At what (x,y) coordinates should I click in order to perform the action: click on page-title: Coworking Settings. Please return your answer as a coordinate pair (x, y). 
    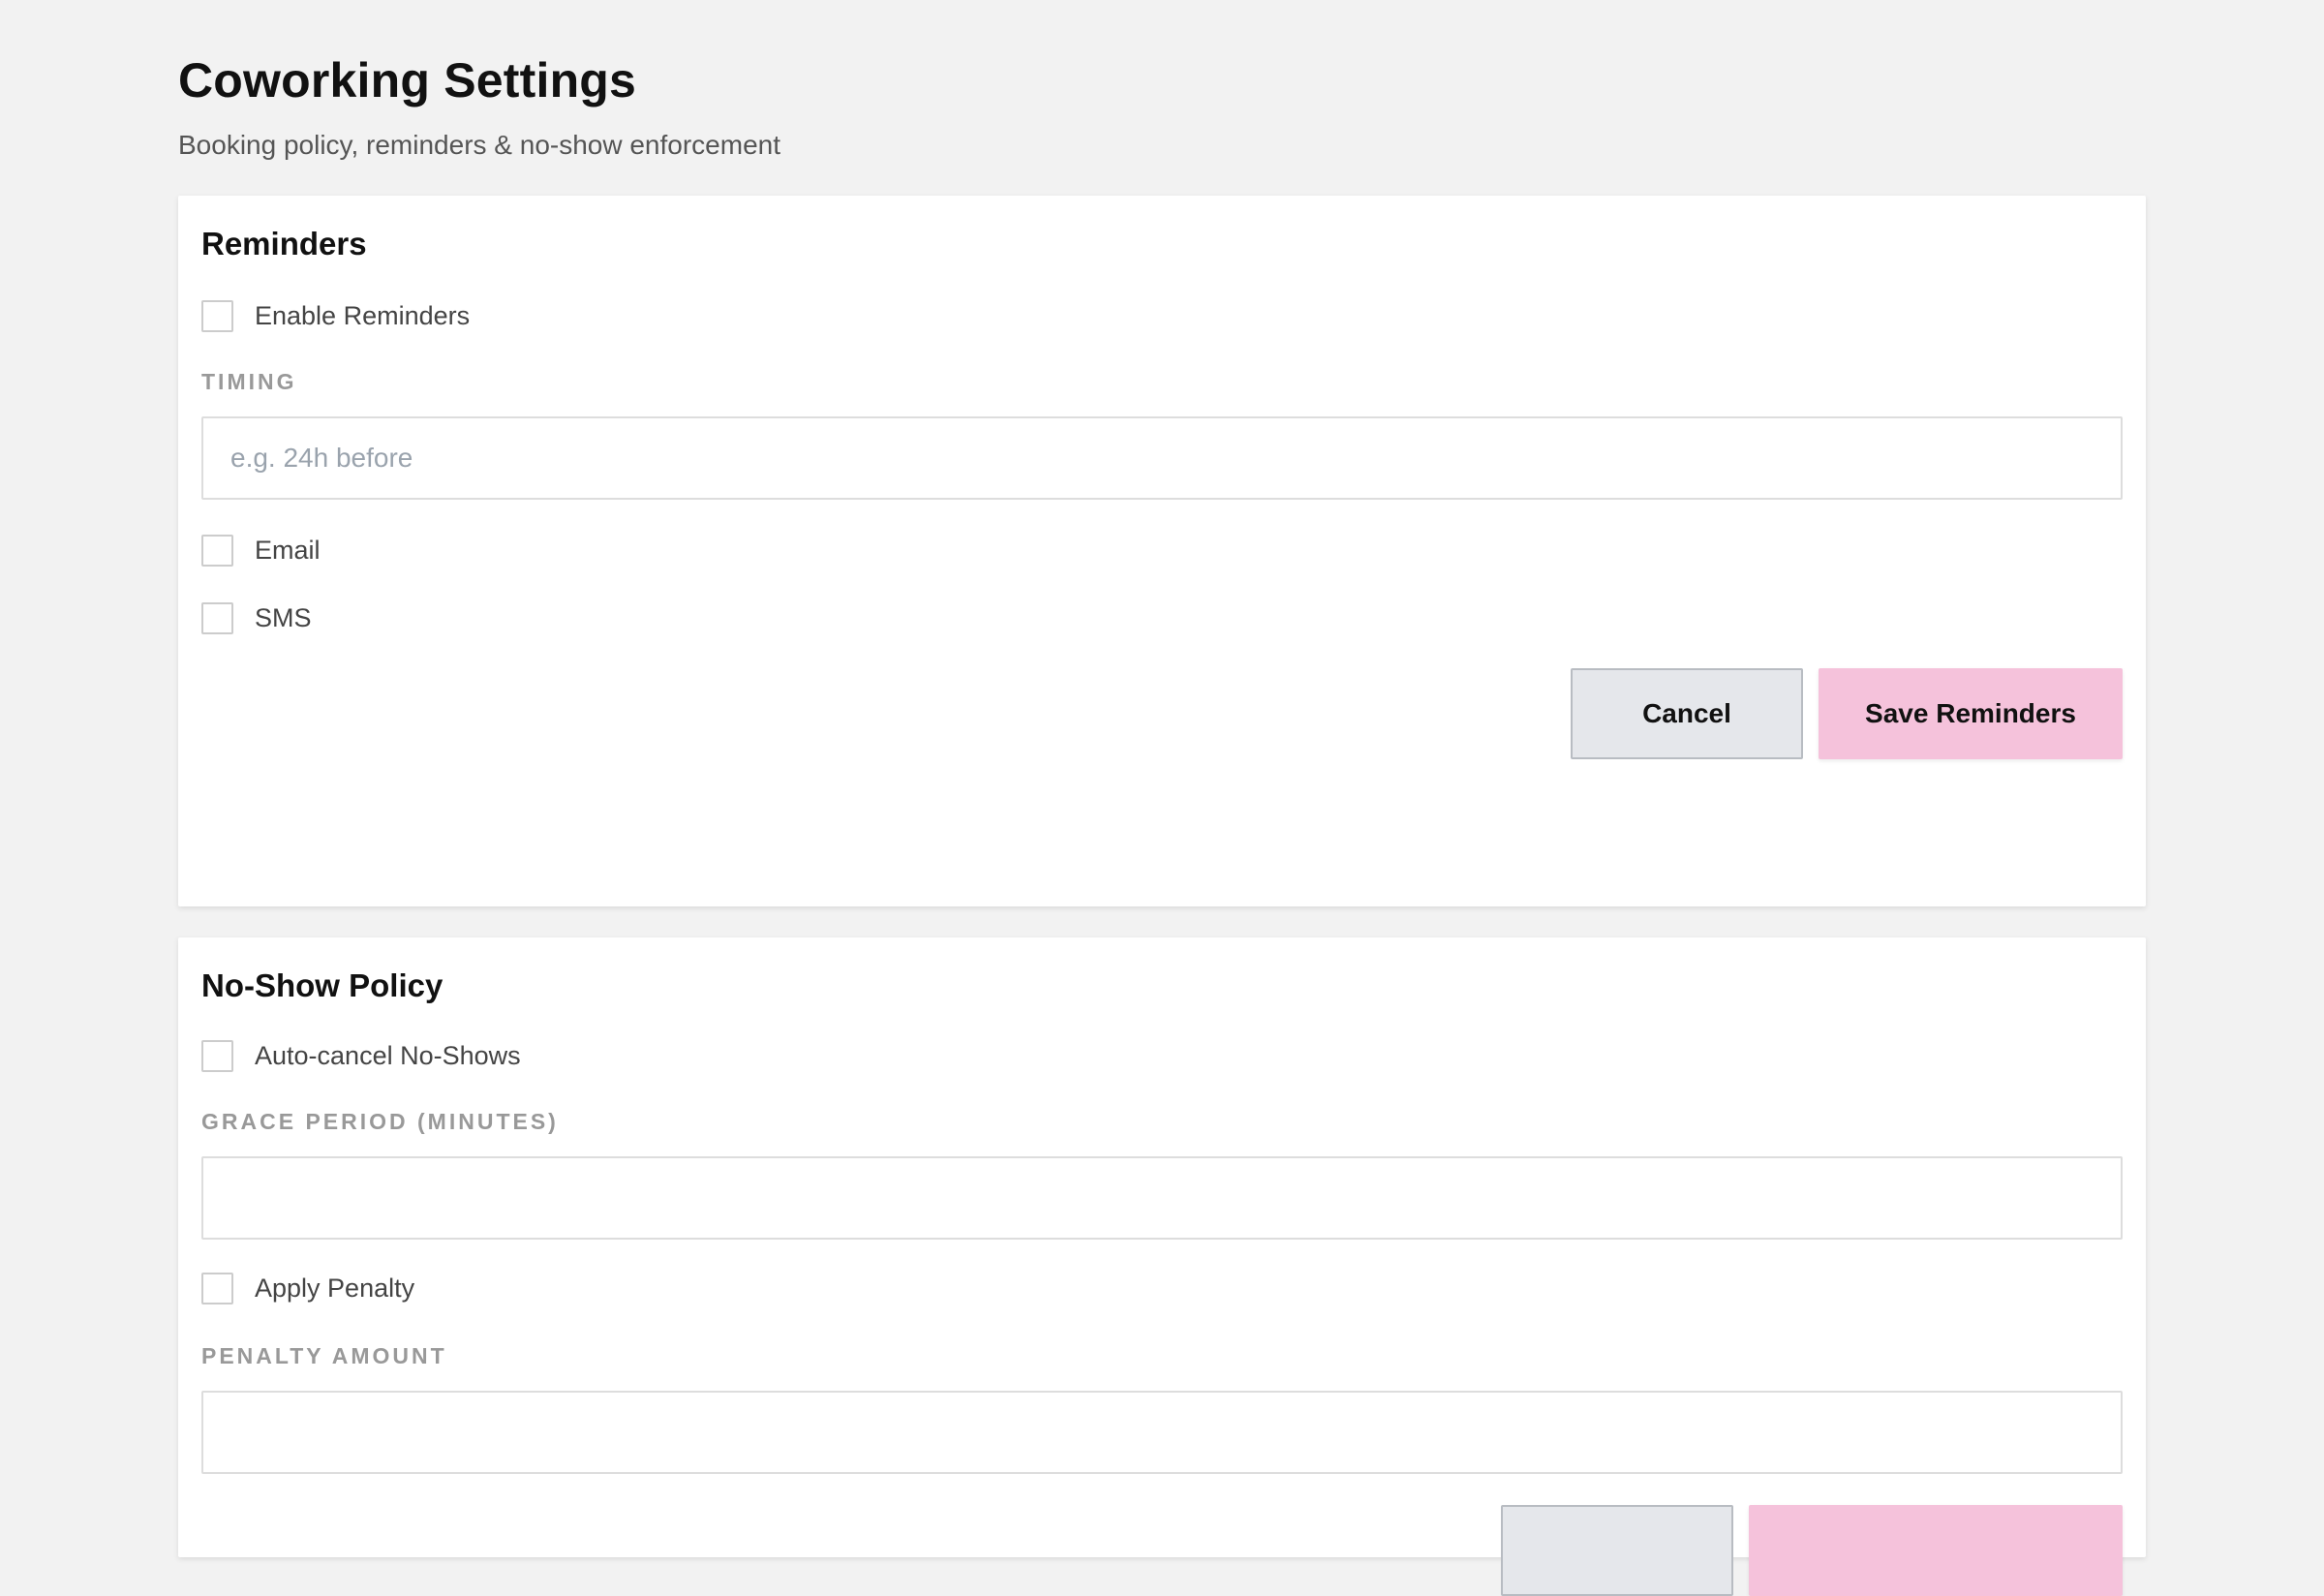
    Looking at the image, I should click on (408, 80).